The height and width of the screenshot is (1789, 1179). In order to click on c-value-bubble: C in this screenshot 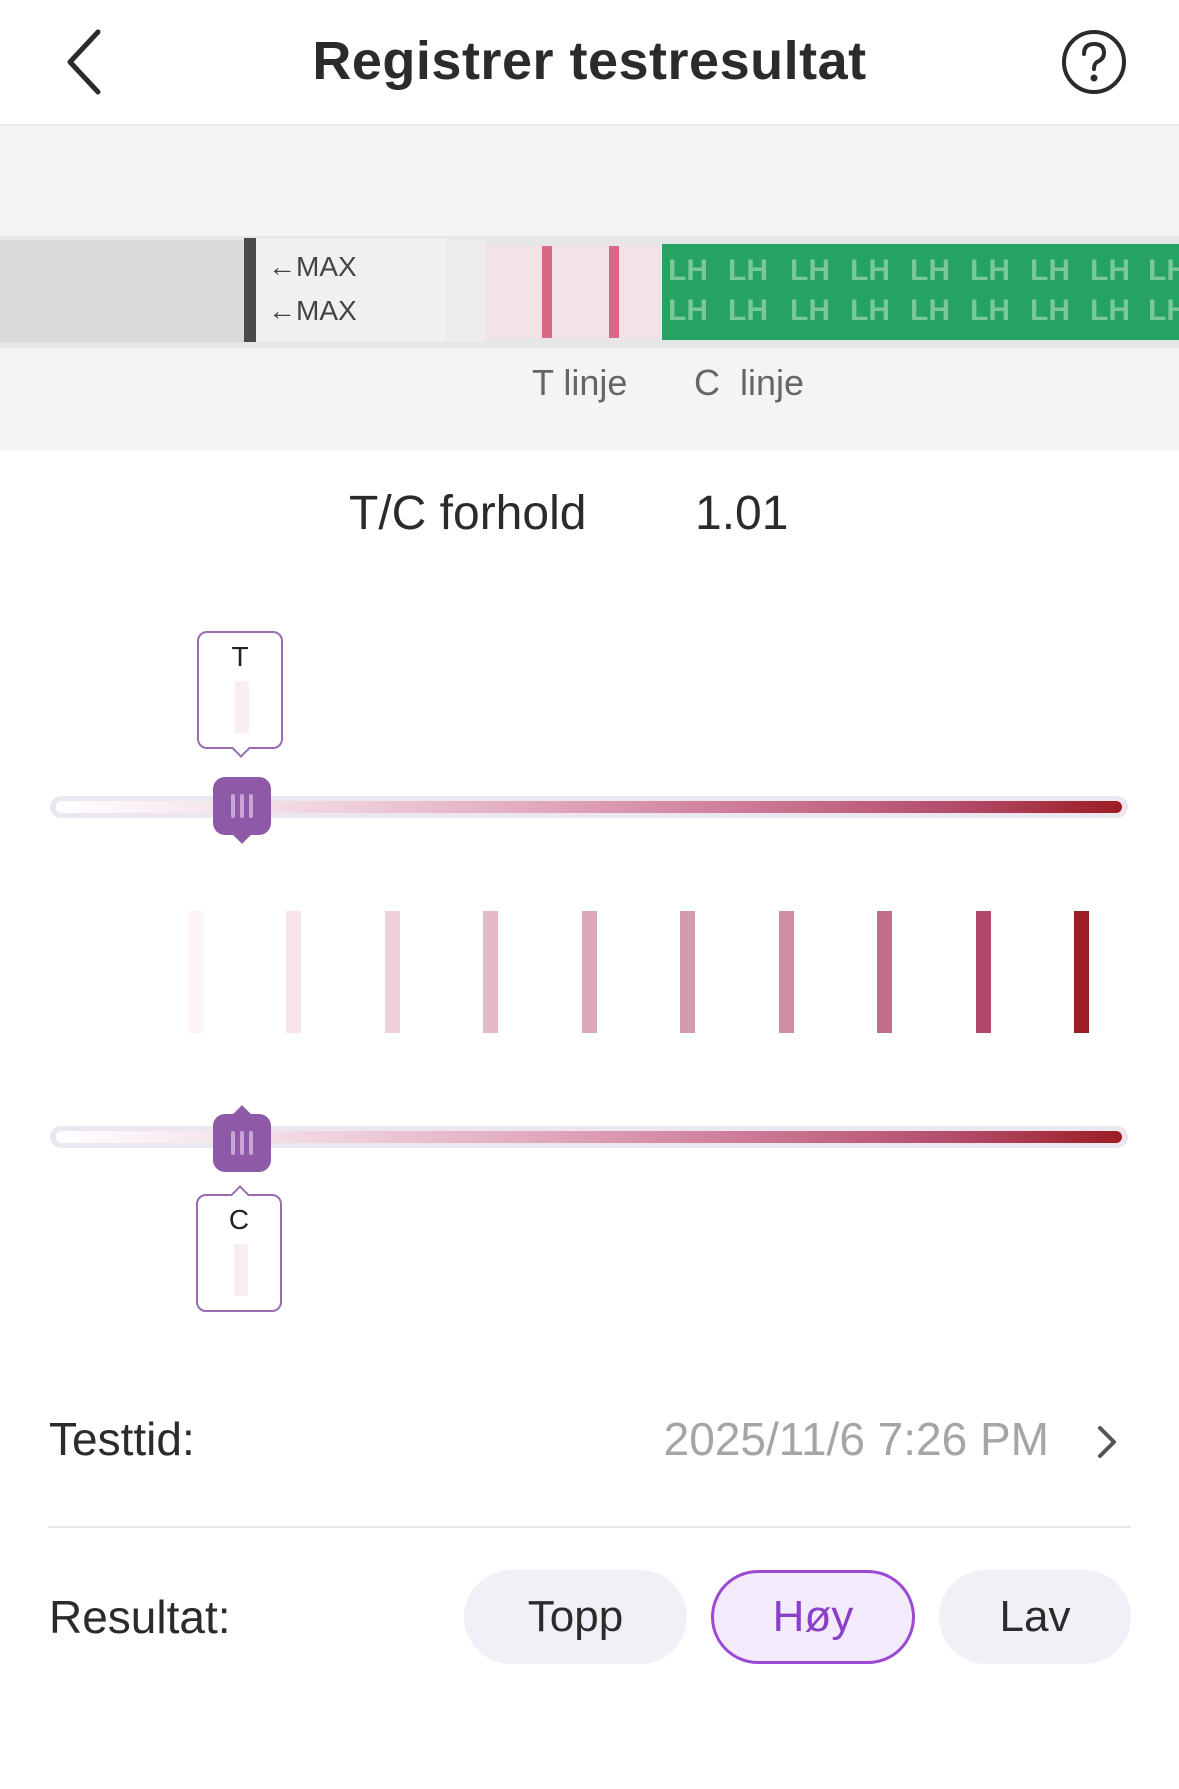, I will do `click(239, 1248)`.